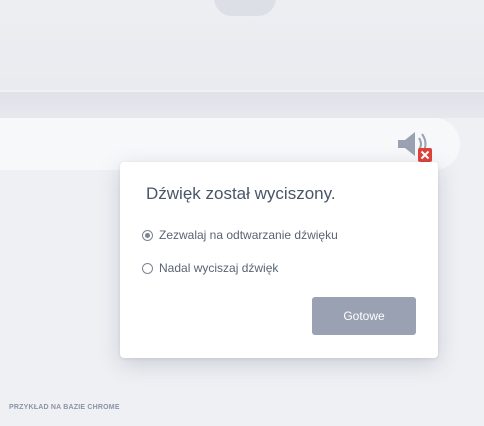 The width and height of the screenshot is (484, 426). Describe the element at coordinates (245, 8) in the screenshot. I see `browser-tab` at that location.